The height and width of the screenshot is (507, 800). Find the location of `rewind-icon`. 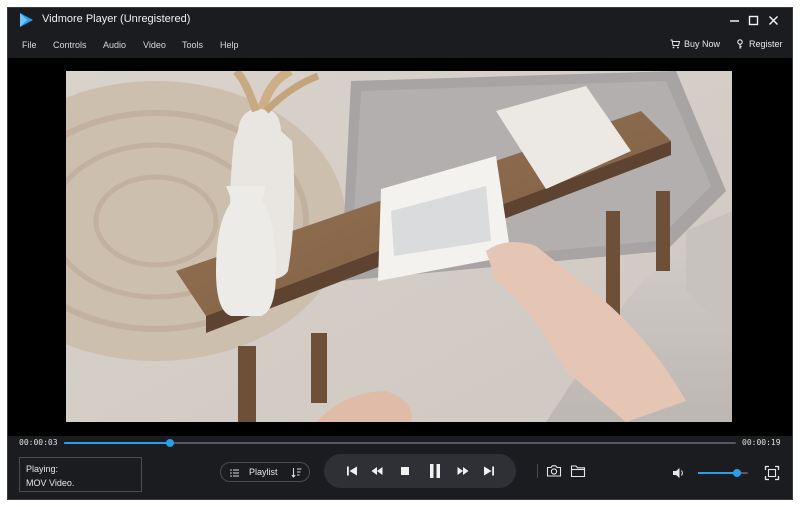

rewind-icon is located at coordinates (377, 471).